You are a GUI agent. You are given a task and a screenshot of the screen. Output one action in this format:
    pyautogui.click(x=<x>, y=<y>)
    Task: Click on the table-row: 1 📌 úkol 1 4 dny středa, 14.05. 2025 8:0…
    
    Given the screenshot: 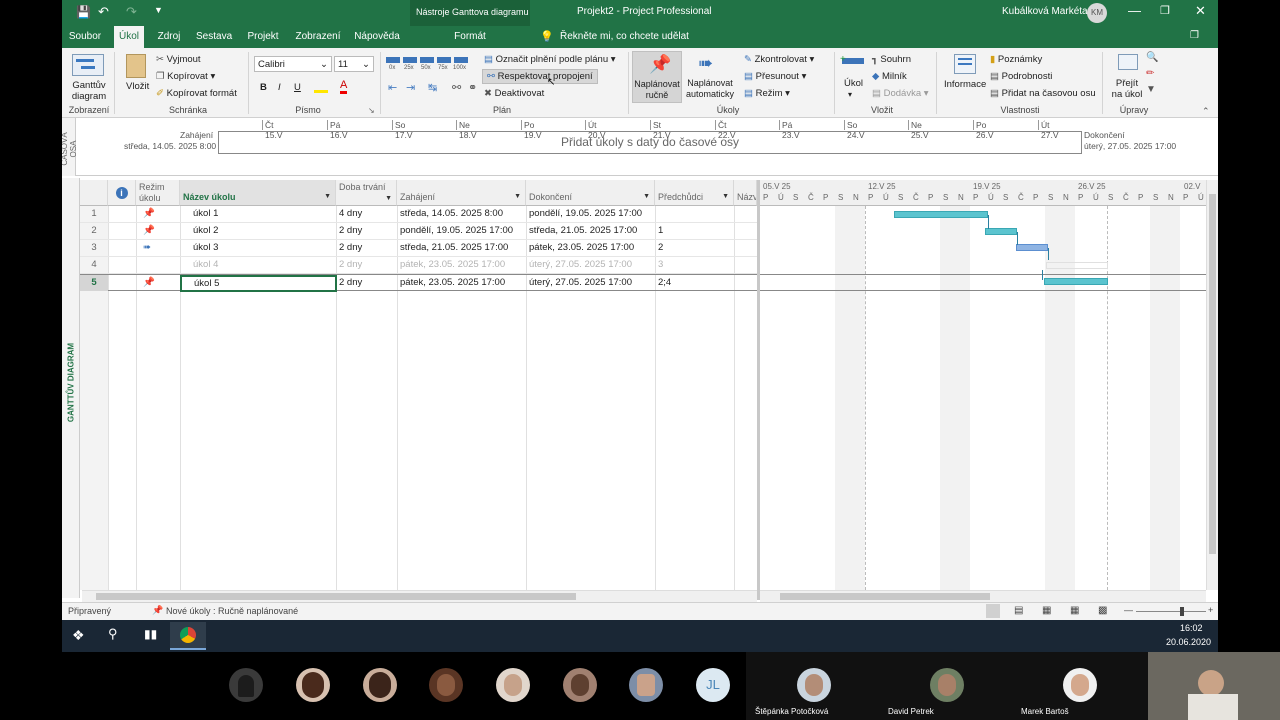 What is the action you would take?
    pyautogui.click(x=418, y=214)
    